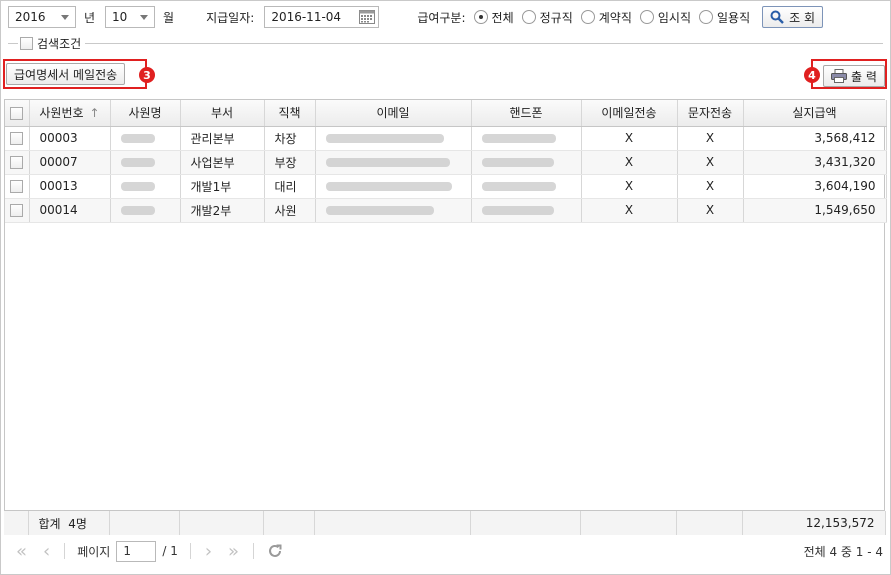  I want to click on radio-daily: 일용직, so click(724, 17).